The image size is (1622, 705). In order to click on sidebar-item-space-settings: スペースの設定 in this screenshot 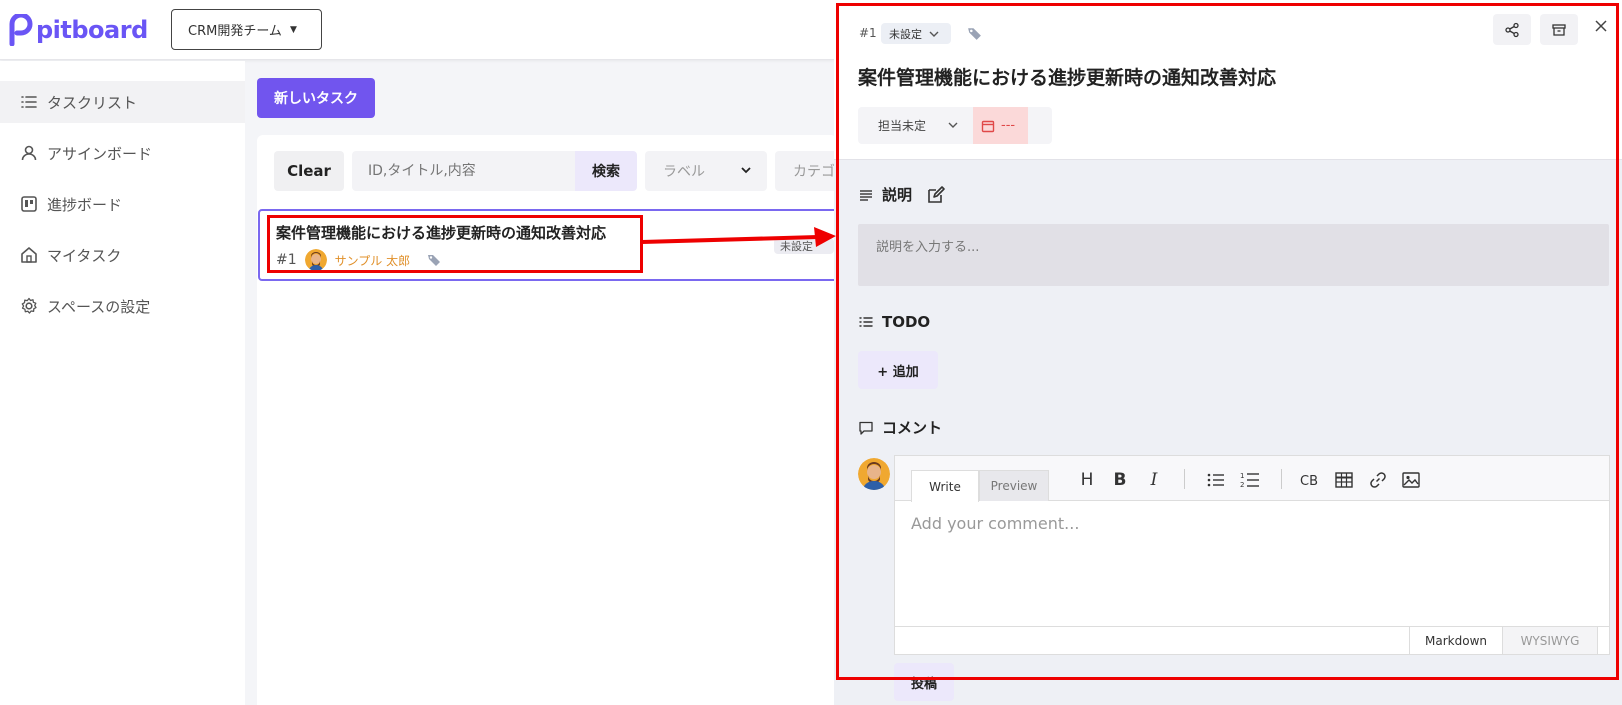, I will do `click(122, 306)`.